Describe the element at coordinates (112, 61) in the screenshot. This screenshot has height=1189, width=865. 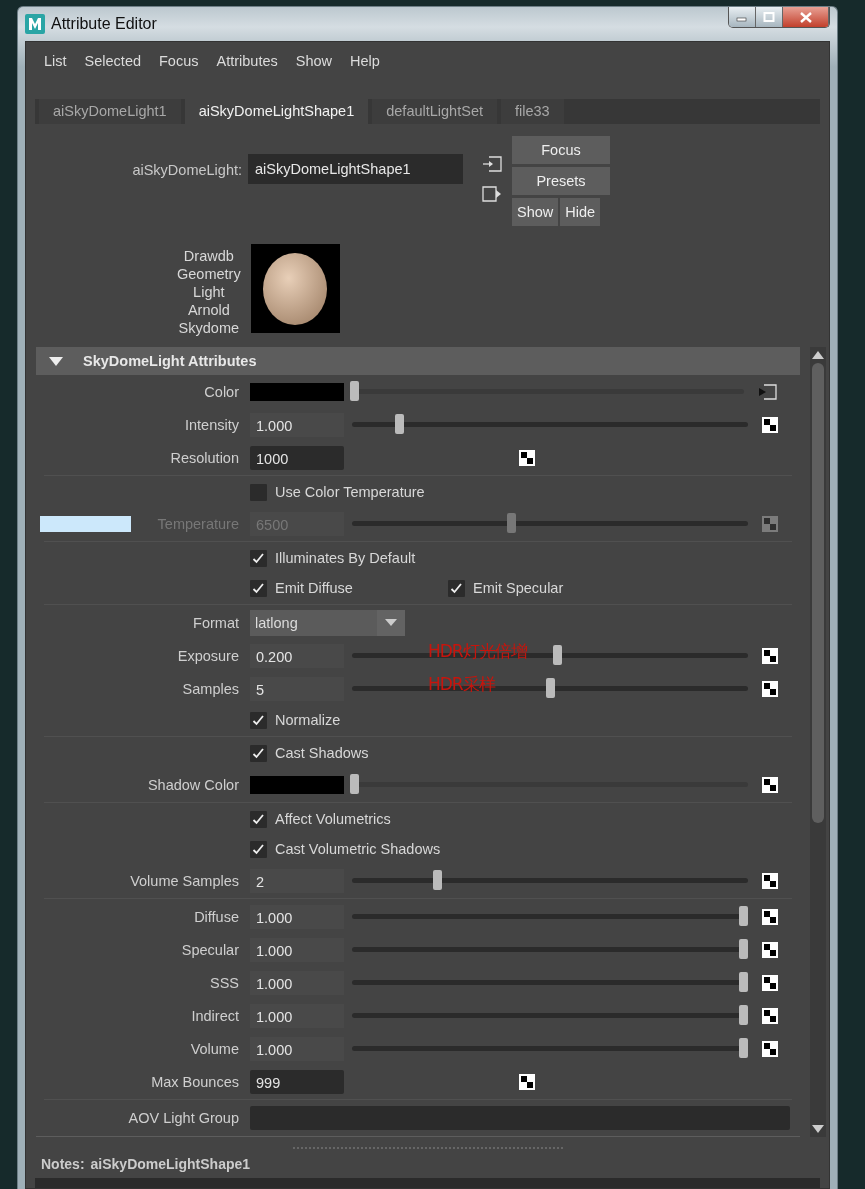
I see `menu-item: Selected` at that location.